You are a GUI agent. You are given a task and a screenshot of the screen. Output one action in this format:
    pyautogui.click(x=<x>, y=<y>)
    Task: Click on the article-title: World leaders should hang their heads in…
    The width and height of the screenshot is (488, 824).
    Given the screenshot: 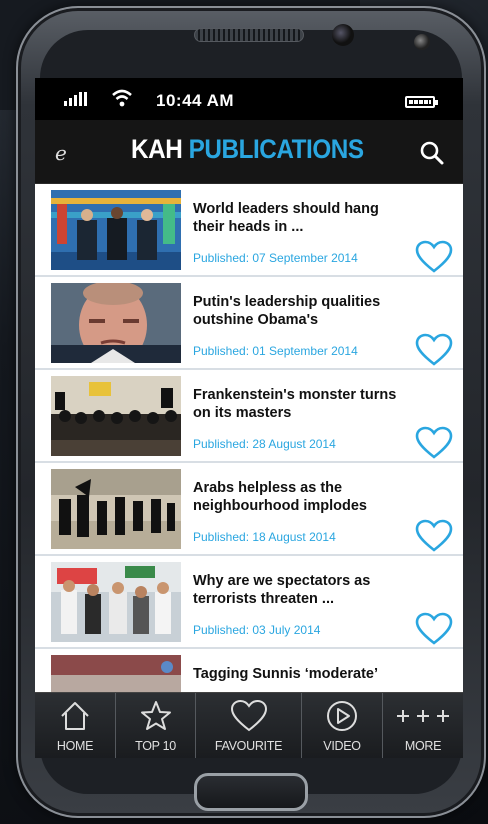 What is the action you would take?
    pyautogui.click(x=286, y=218)
    